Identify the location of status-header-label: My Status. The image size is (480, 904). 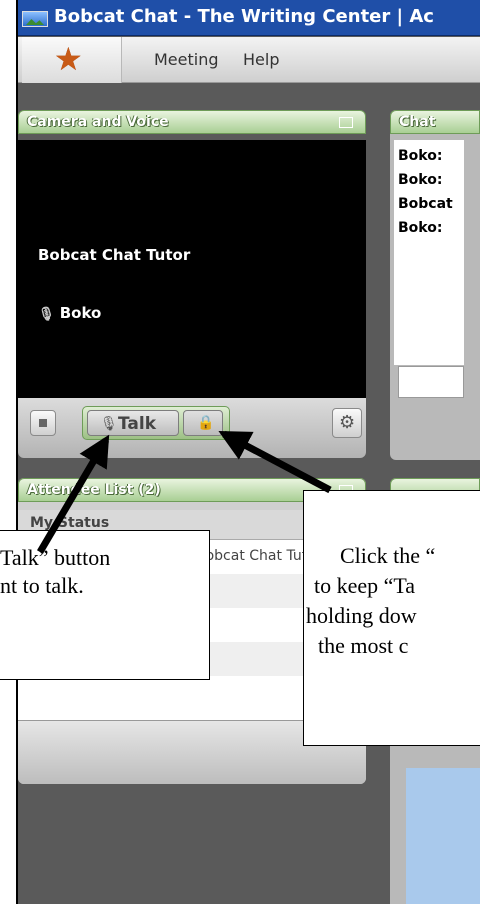
(70, 523).